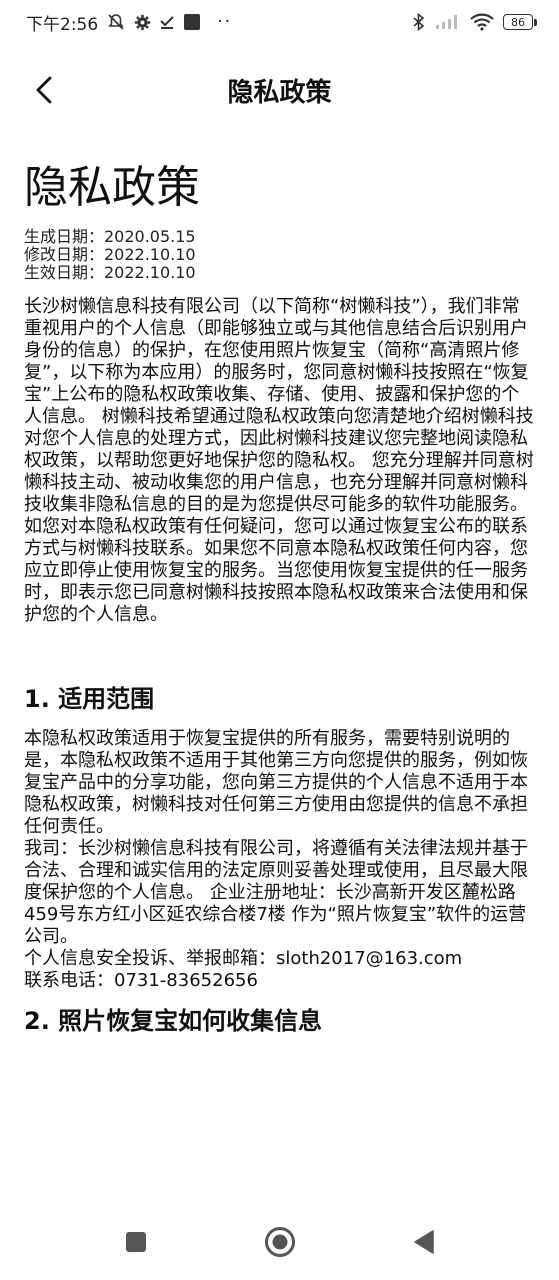 The height and width of the screenshot is (1280, 559). I want to click on gear-icon, so click(142, 22).